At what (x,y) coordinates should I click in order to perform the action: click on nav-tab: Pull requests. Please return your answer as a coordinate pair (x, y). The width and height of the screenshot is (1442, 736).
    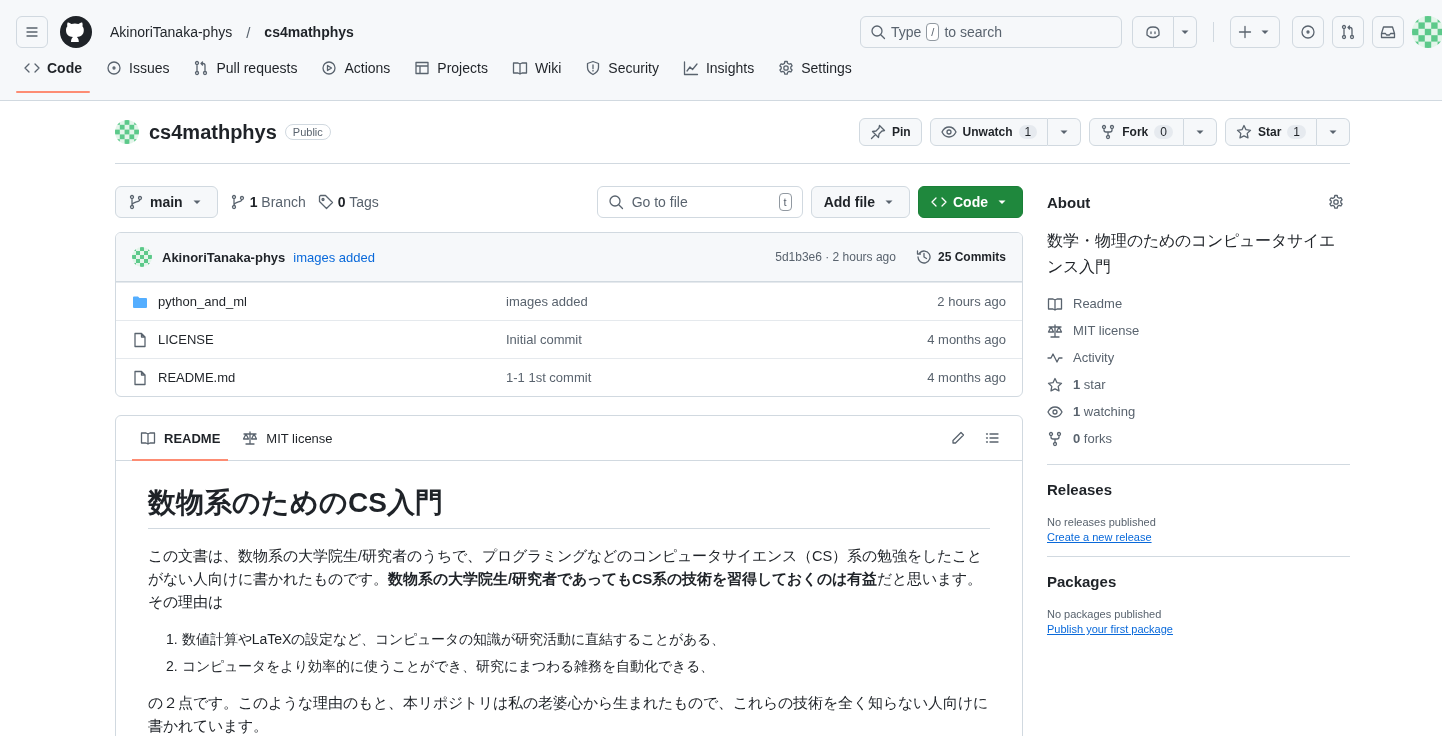
    Looking at the image, I should click on (245, 68).